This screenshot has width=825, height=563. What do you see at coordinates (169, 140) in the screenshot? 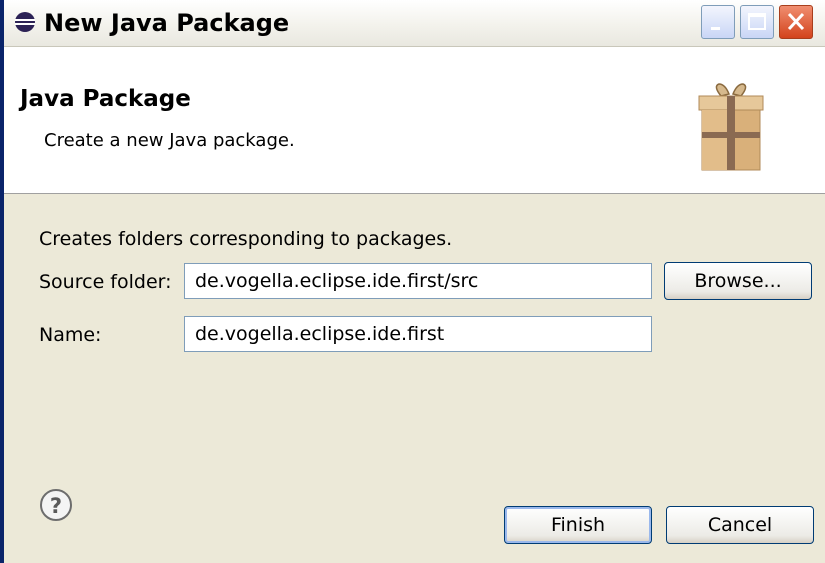
I see `banner-description: Create a new Java package.` at bounding box center [169, 140].